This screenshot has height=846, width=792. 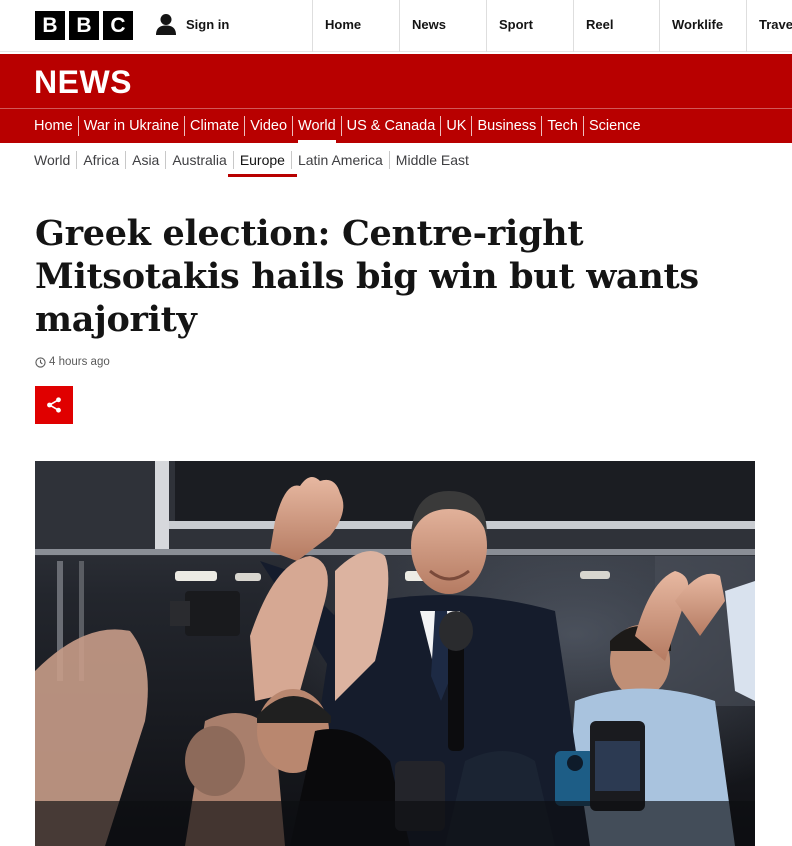 What do you see at coordinates (208, 24) in the screenshot?
I see `sign-in-label: Sign in` at bounding box center [208, 24].